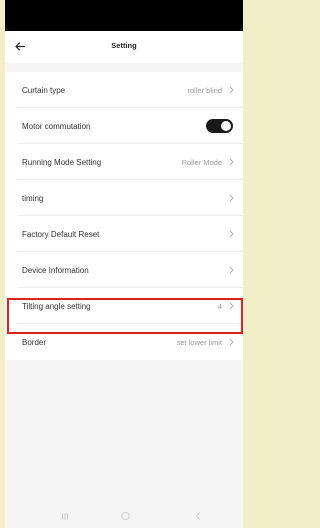 Image resolution: width=320 pixels, height=528 pixels. Describe the element at coordinates (198, 516) in the screenshot. I see `nav-back-icon` at that location.